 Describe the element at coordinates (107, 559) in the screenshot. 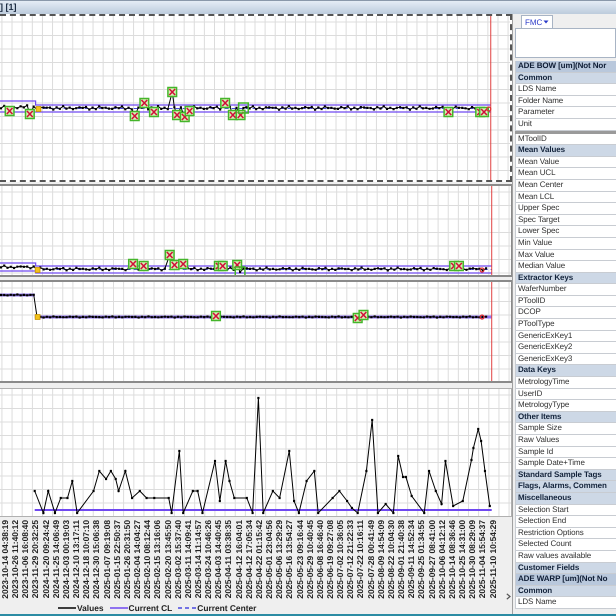

I see `axis-label: 2025-01-07 09:19:08` at that location.